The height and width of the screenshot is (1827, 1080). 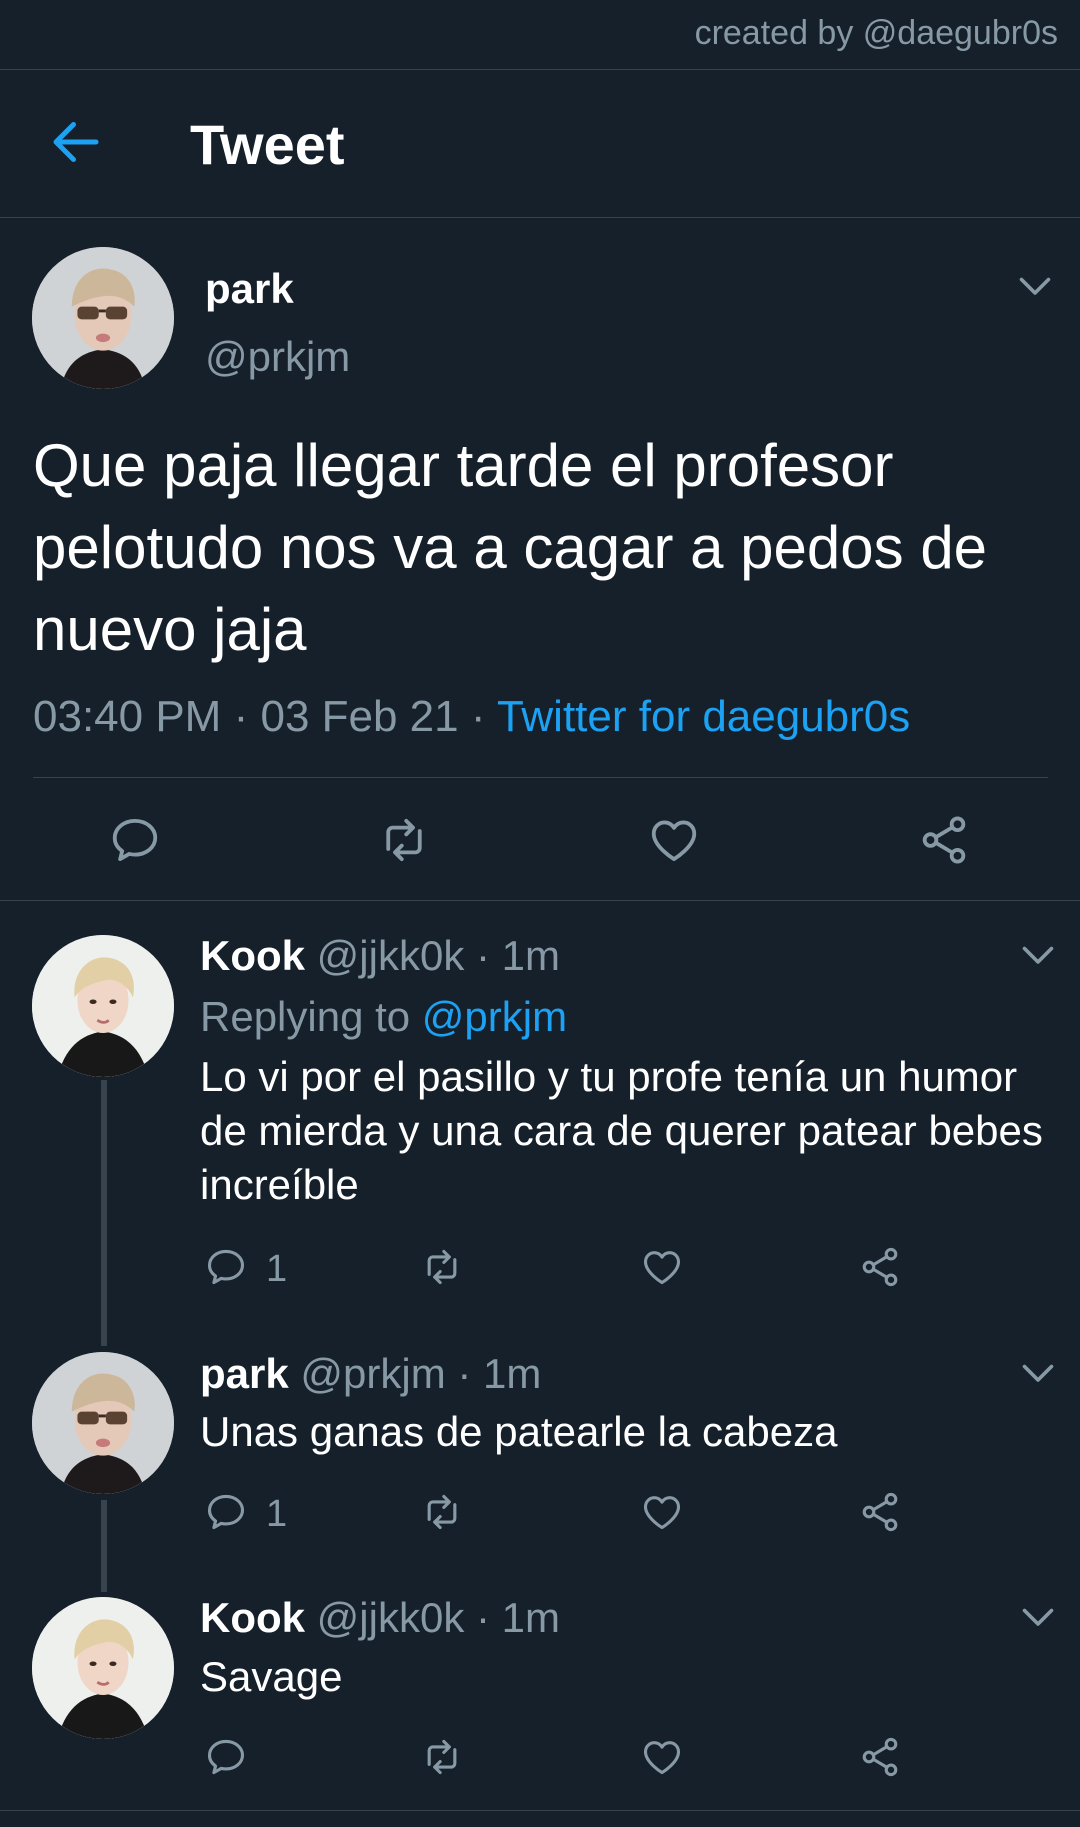 I want to click on reply-text: Unas ganas de patearle la cabeza, so click(x=519, y=1431).